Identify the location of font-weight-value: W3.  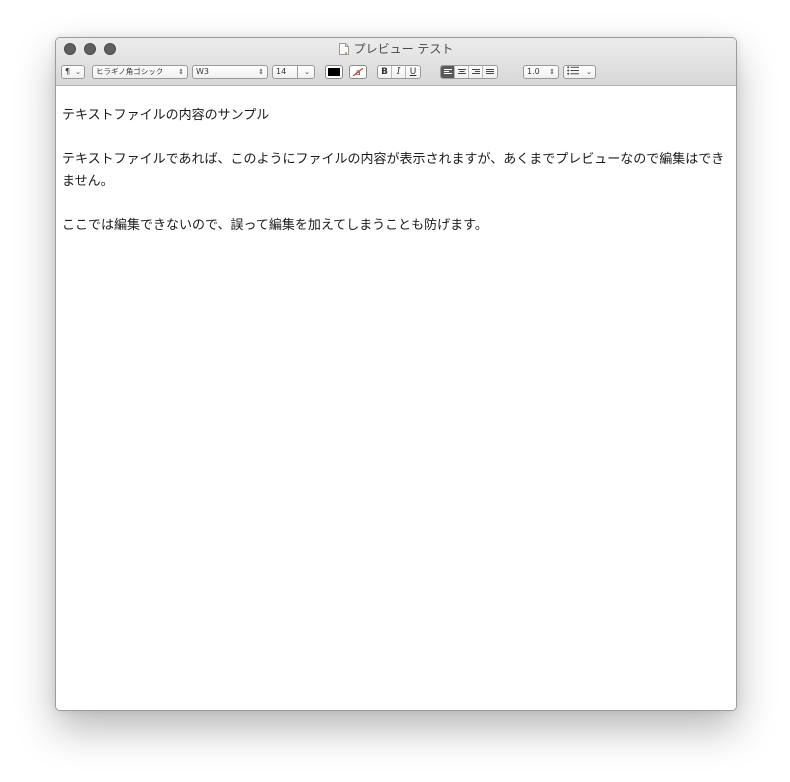
(202, 71).